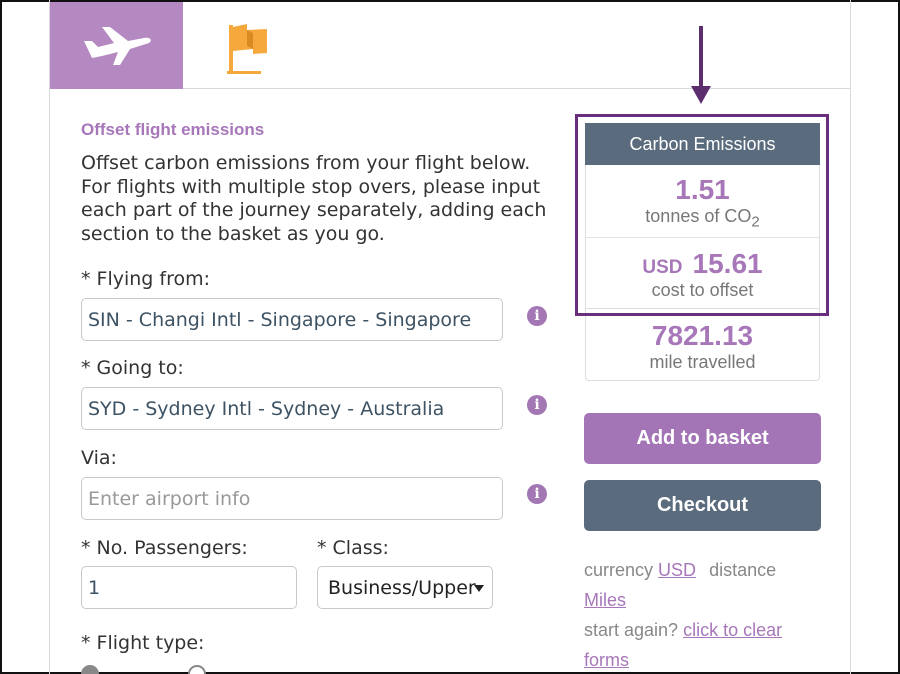 This screenshot has width=900, height=674. What do you see at coordinates (537, 405) in the screenshot?
I see `going-to-info-icon: i` at bounding box center [537, 405].